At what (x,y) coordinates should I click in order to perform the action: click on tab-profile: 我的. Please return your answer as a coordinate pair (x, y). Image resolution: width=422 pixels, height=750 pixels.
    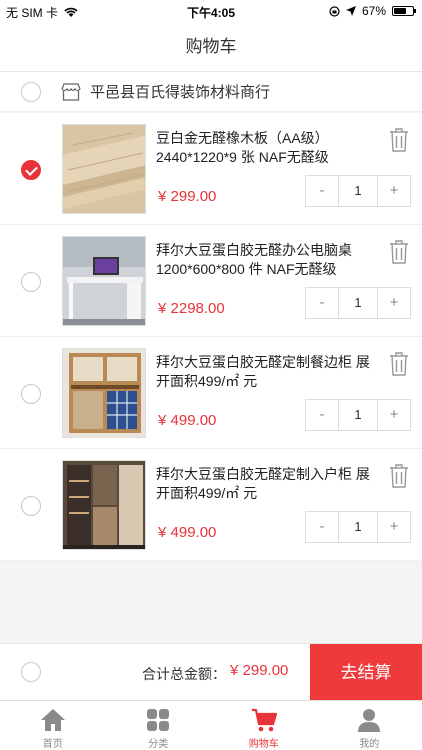
    Looking at the image, I should click on (369, 725).